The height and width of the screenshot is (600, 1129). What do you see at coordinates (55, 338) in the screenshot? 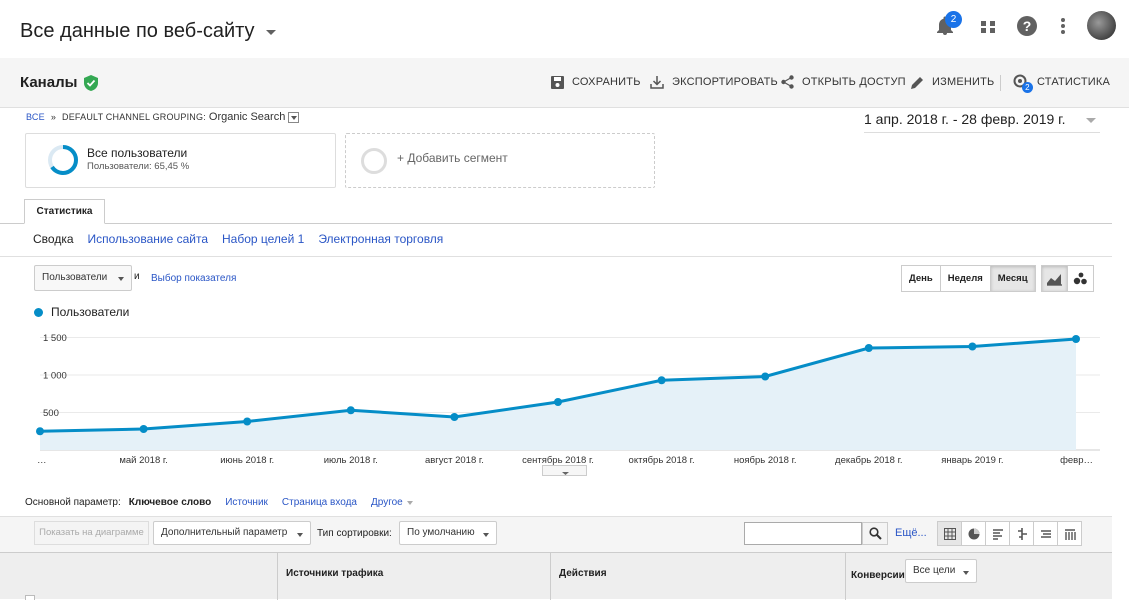
I see `y-tick-label: 1 500` at bounding box center [55, 338].